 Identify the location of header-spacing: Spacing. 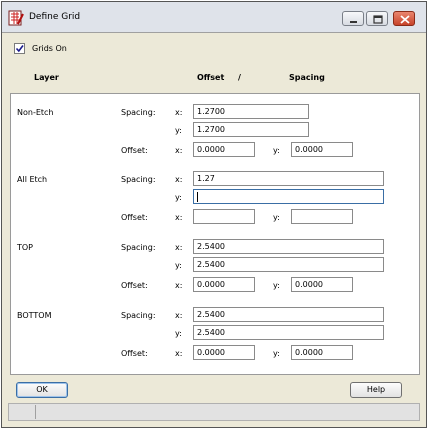
(307, 77).